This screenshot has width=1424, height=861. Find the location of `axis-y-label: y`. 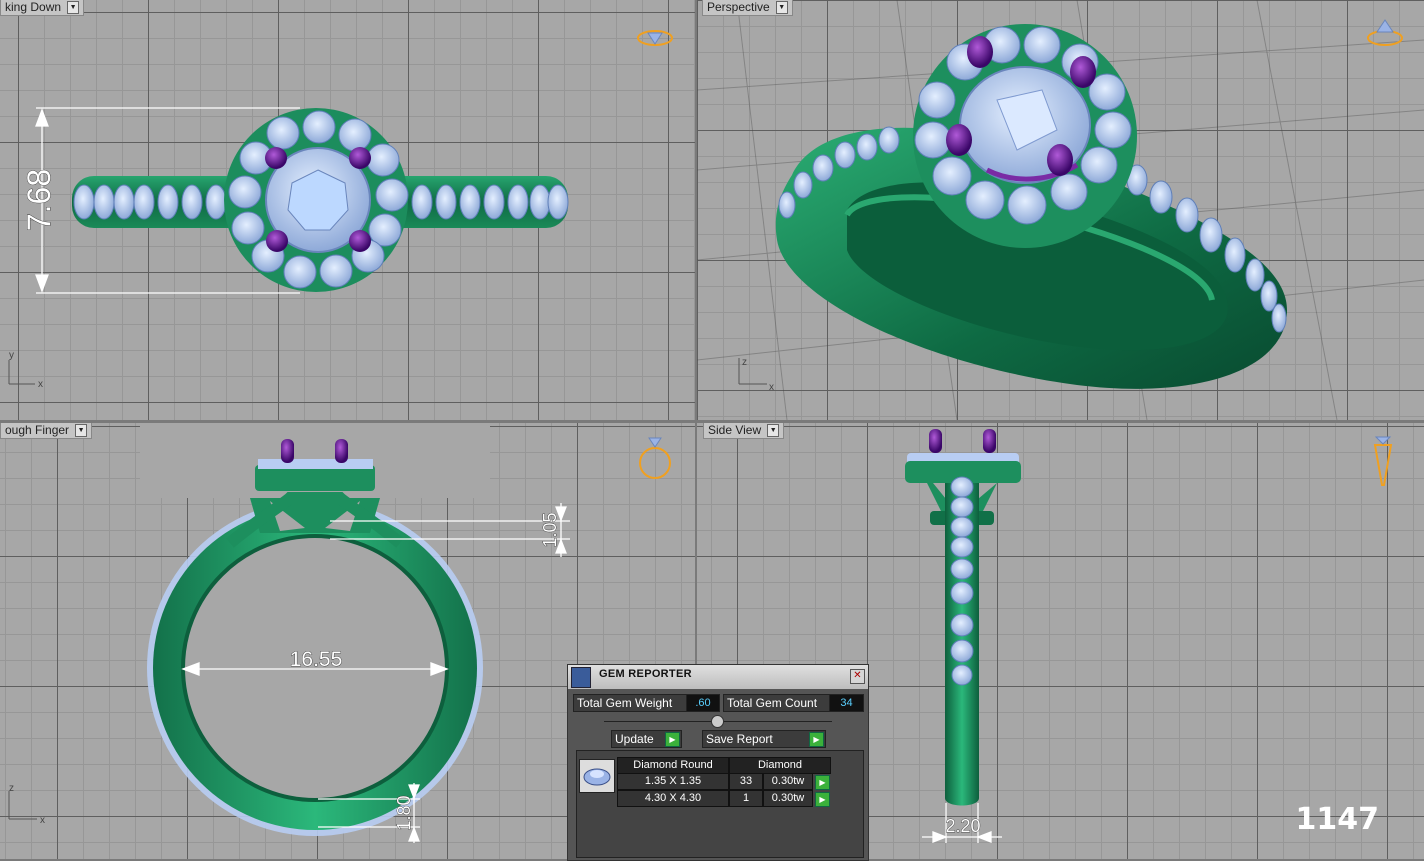

axis-y-label: y is located at coordinates (11, 355).